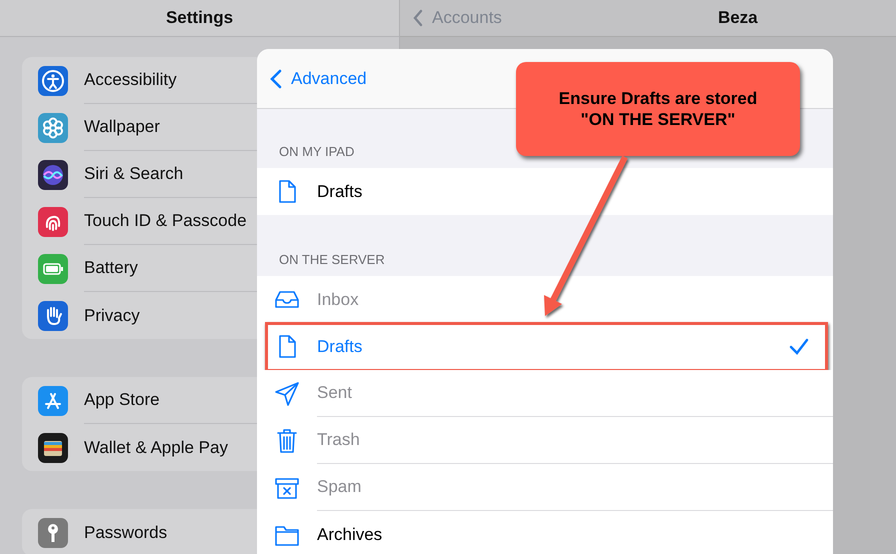 The height and width of the screenshot is (554, 896). Describe the element at coordinates (658, 109) in the screenshot. I see `callout-note: Ensure Drafts are stored "ON THE SERVER"` at that location.